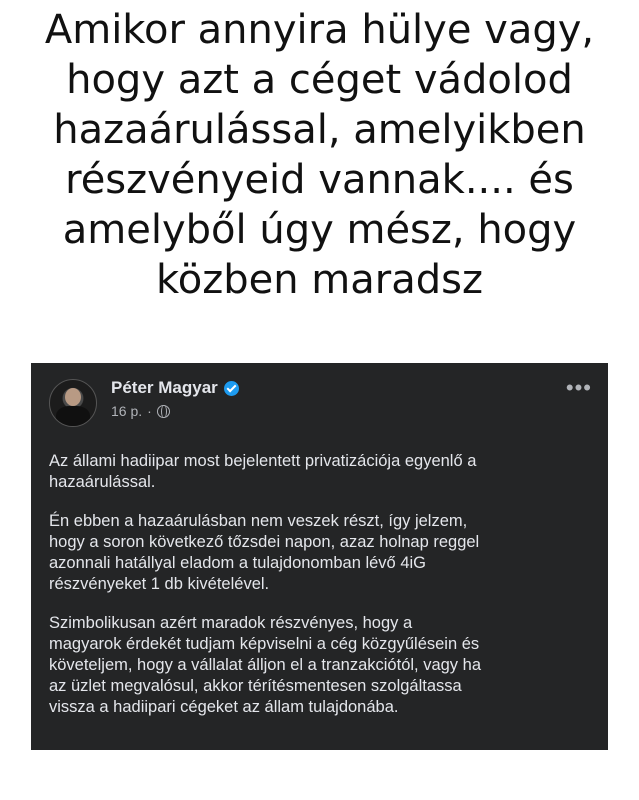 This screenshot has height=800, width=639. What do you see at coordinates (579, 388) in the screenshot?
I see `more-options-icon: •••` at bounding box center [579, 388].